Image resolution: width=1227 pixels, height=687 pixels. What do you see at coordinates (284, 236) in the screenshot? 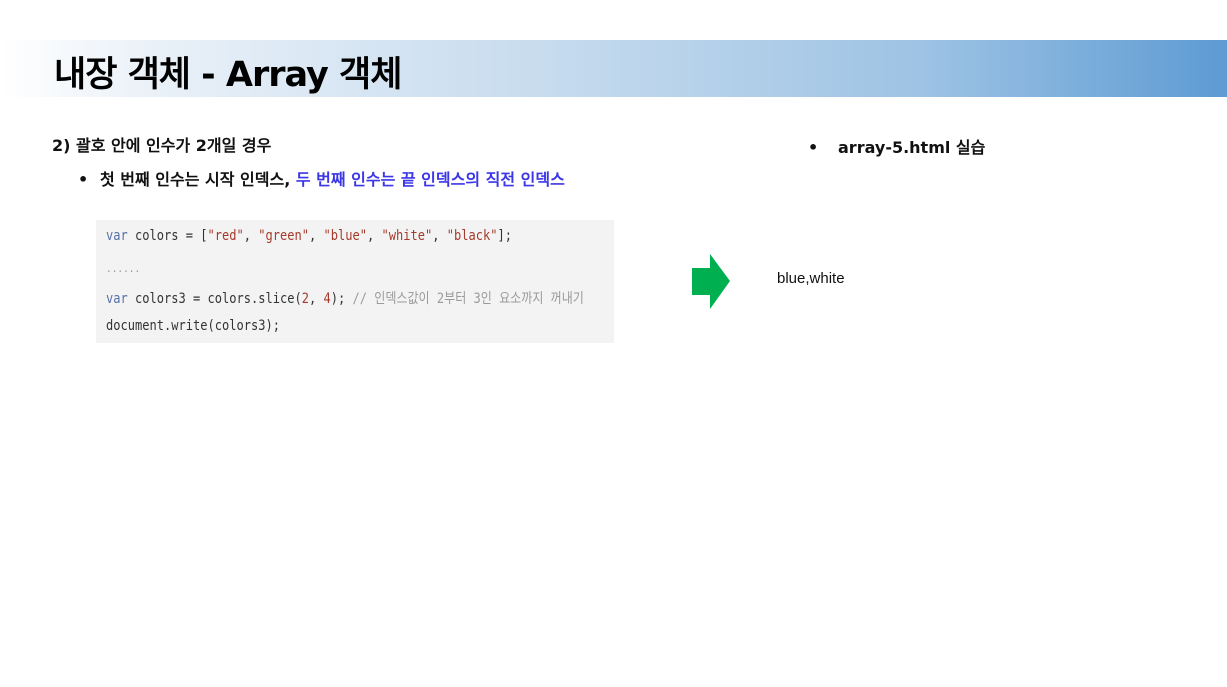
I see `code-string: "green"` at bounding box center [284, 236].